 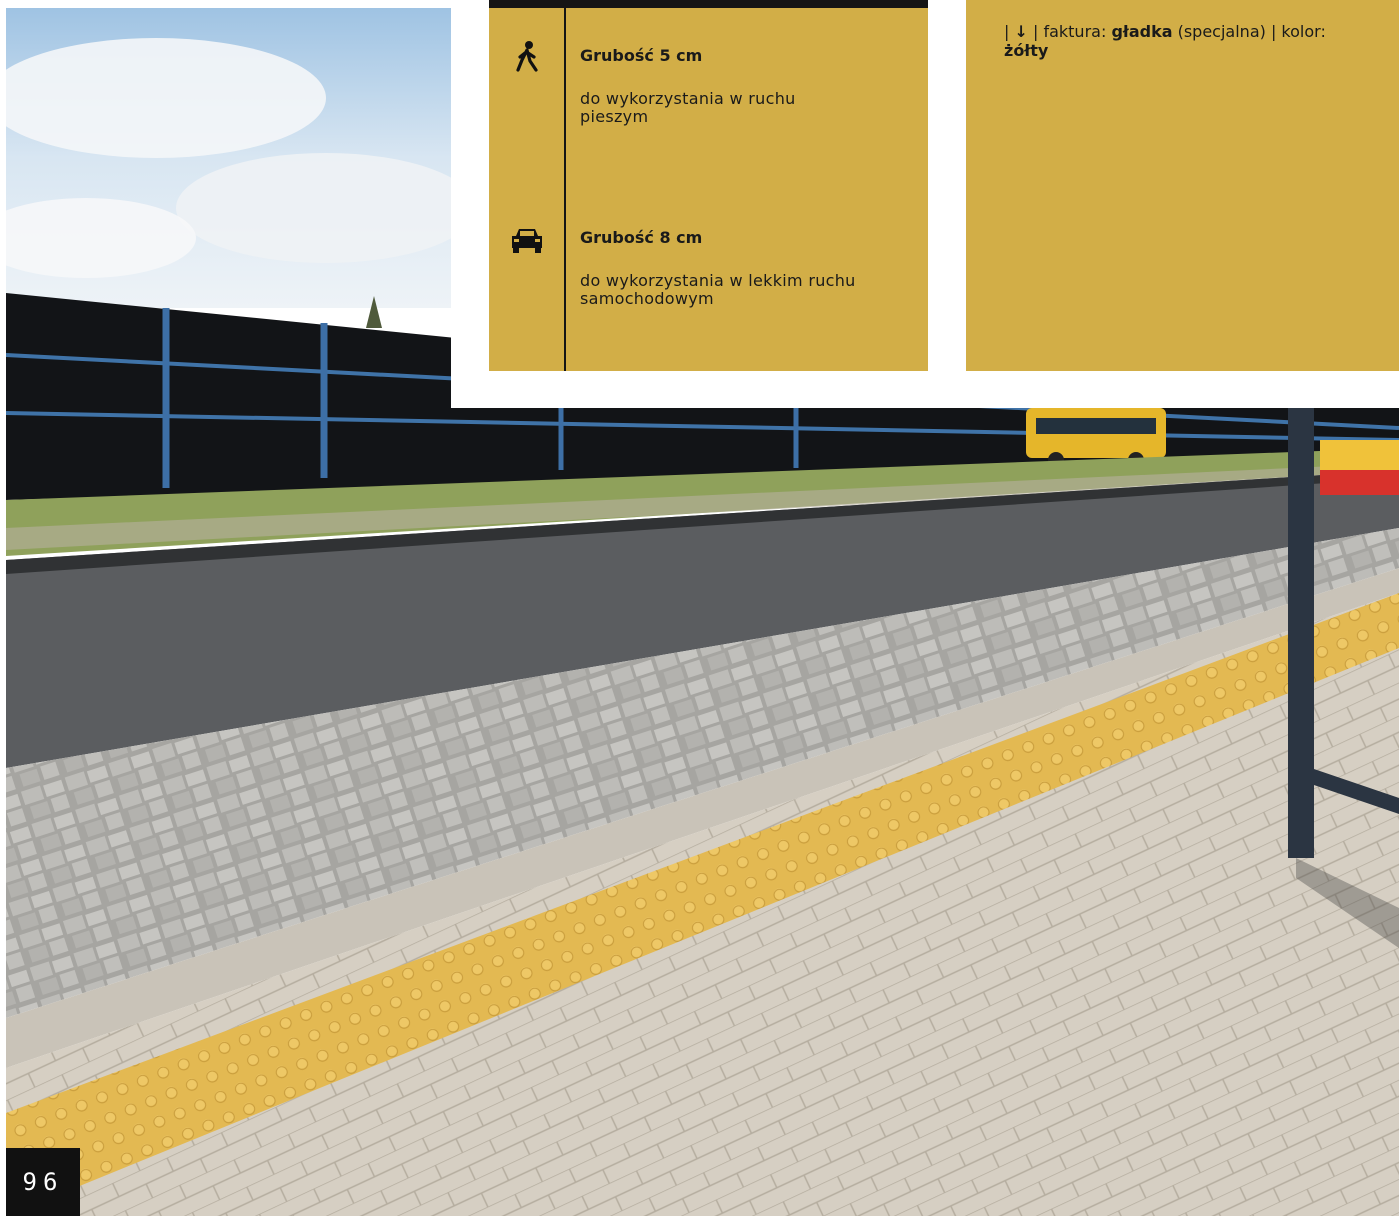 I want to click on down-arrow-icon: ↓, so click(x=1021, y=31).